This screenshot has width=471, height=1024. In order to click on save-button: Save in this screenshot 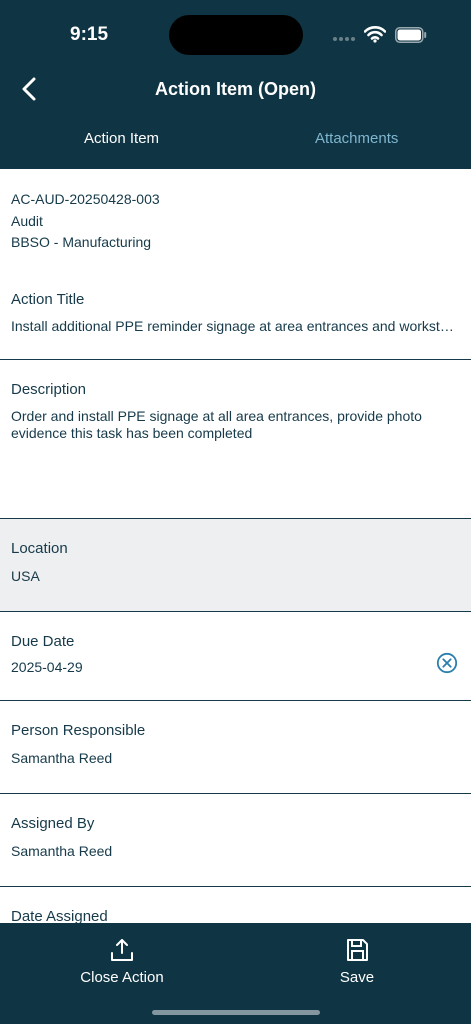, I will do `click(357, 961)`.